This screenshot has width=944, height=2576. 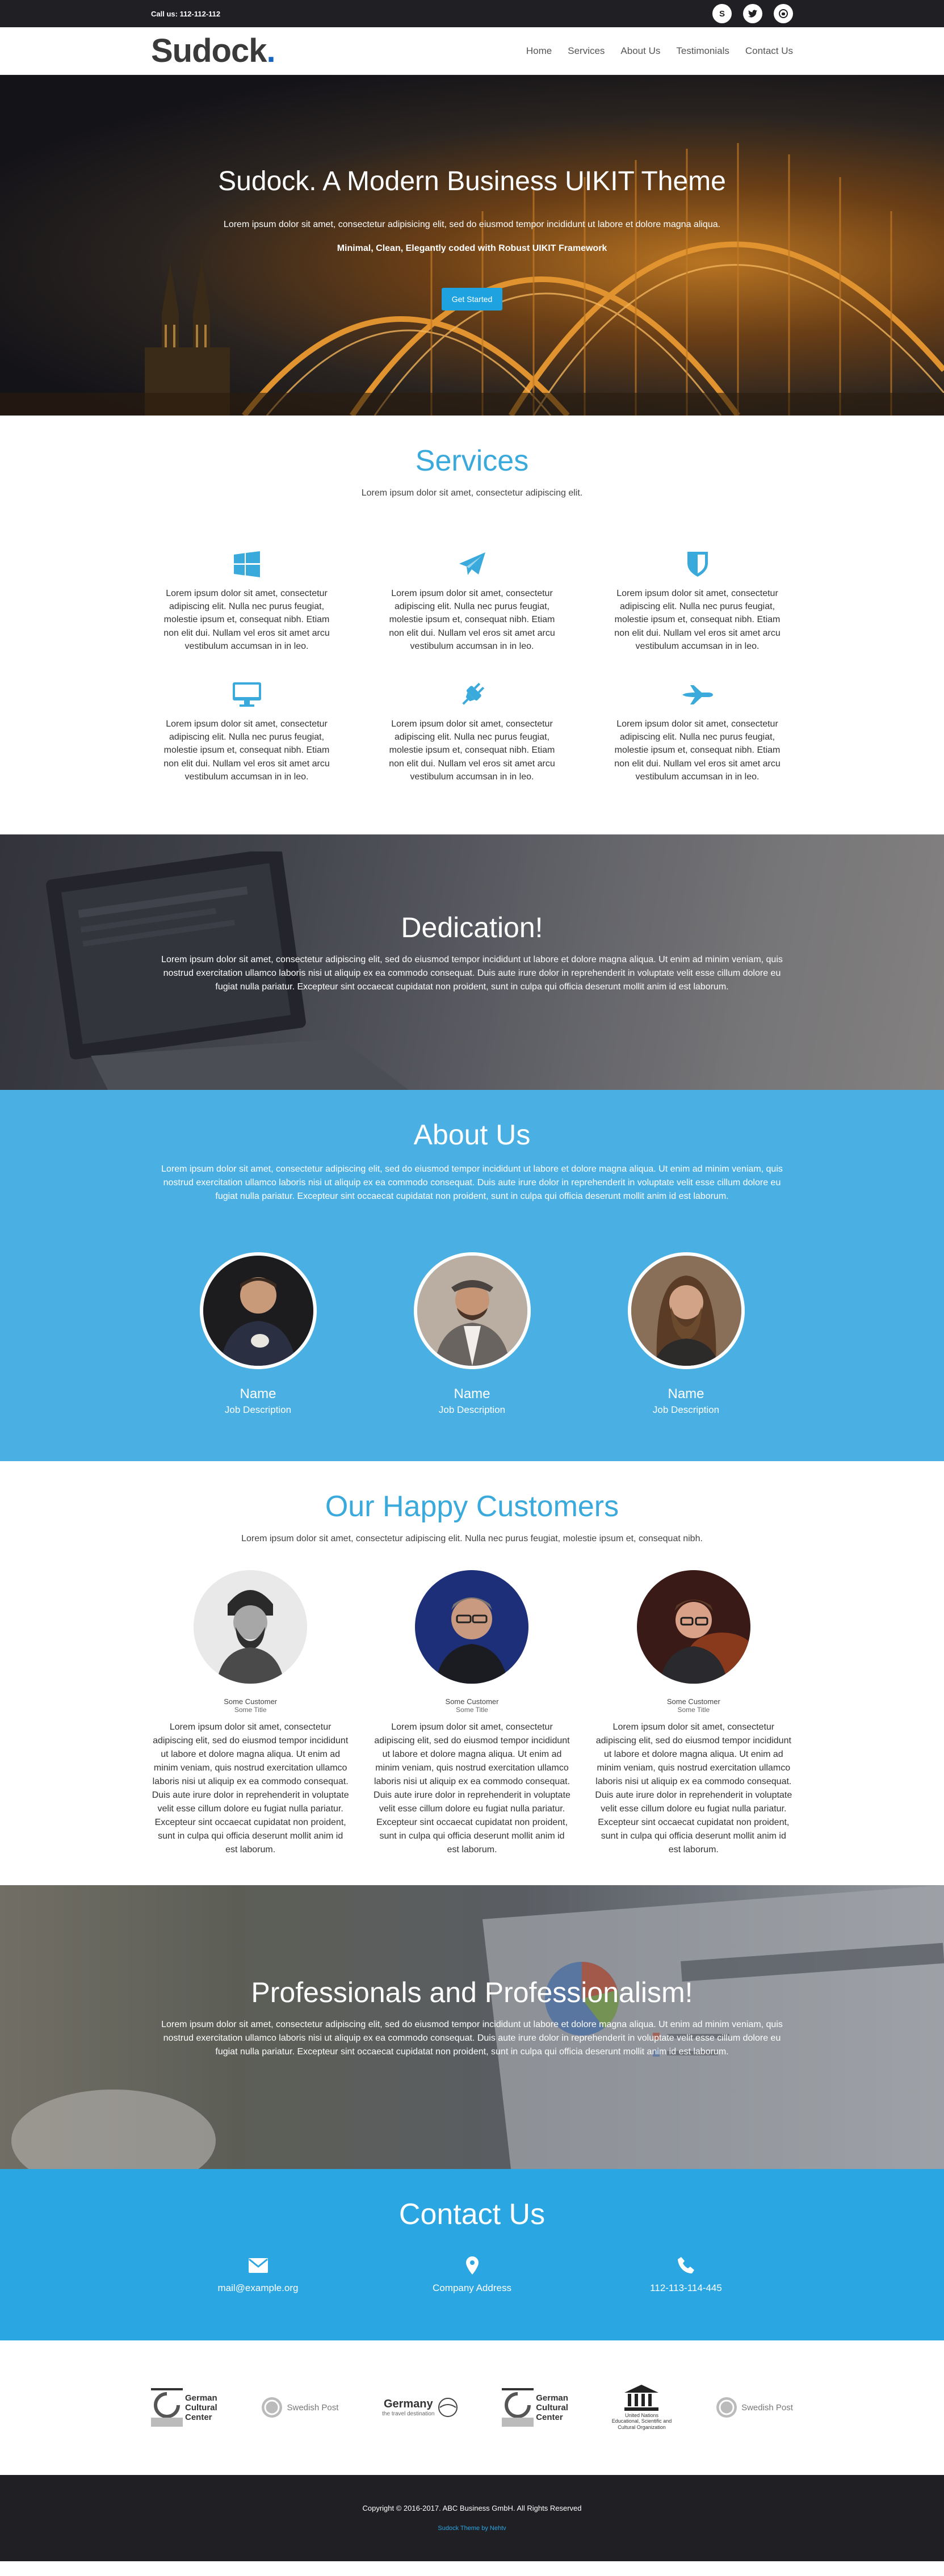 I want to click on nav-testimonials: Testimonials, so click(x=702, y=51).